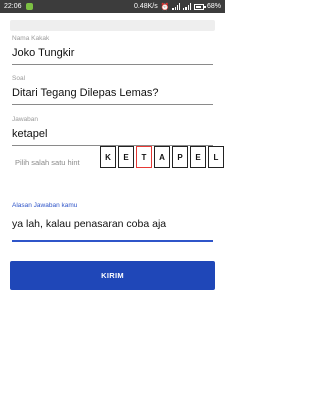 This screenshot has height=400, width=320. I want to click on notification-icon, so click(29, 6).